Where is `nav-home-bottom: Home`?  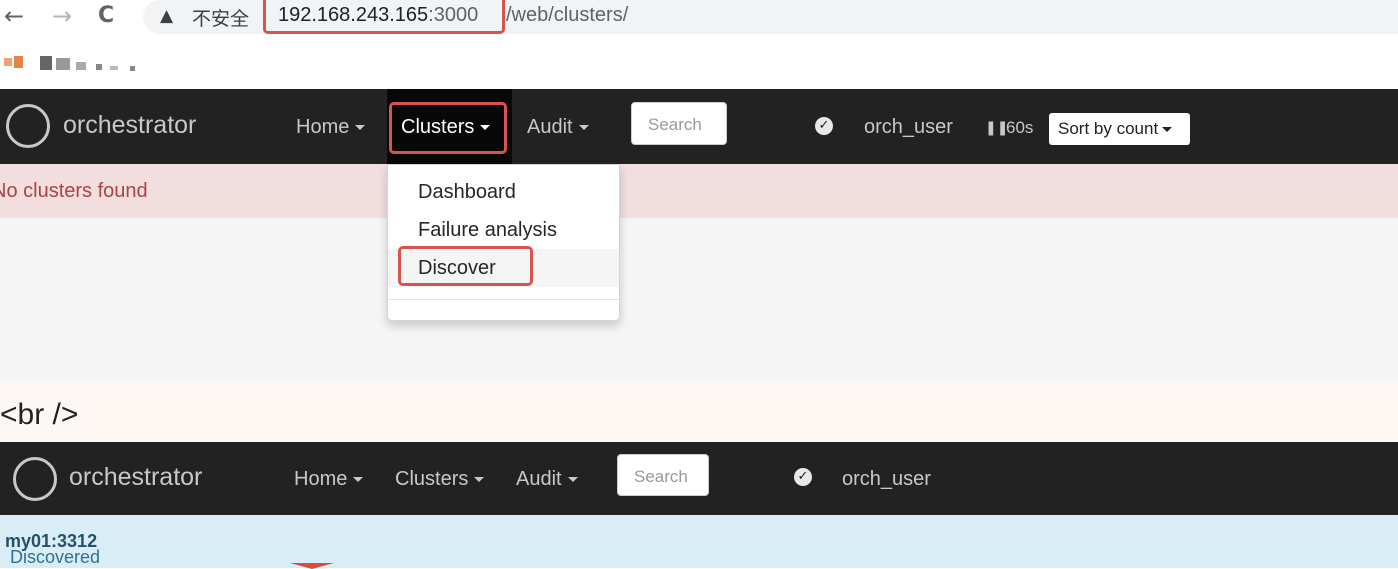 nav-home-bottom: Home is located at coordinates (329, 479).